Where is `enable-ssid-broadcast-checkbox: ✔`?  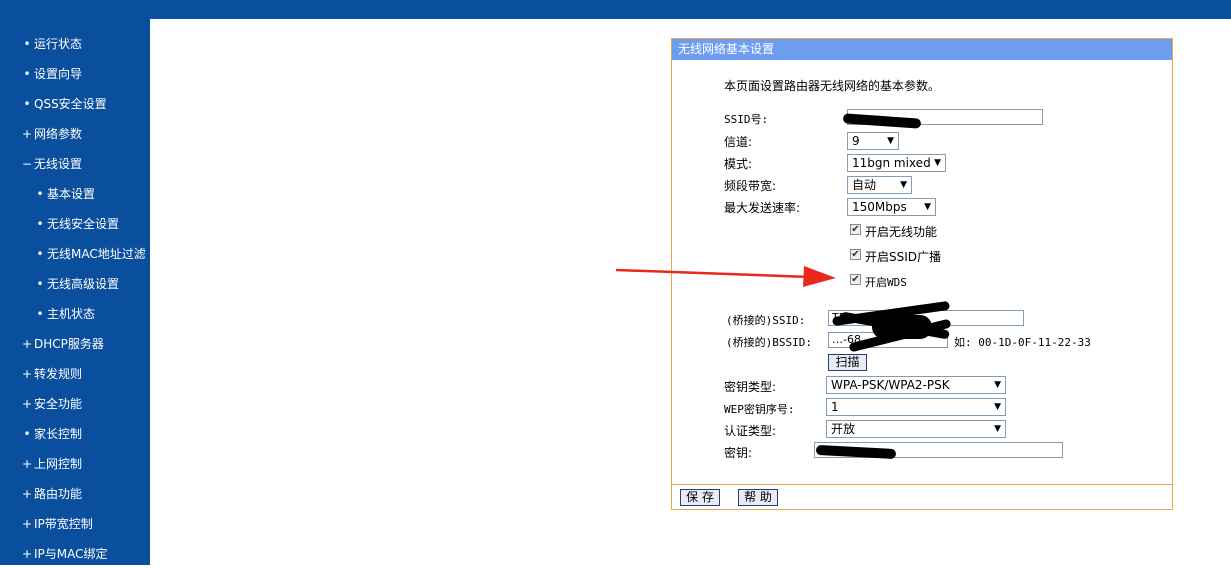
enable-ssid-broadcast-checkbox: ✔ is located at coordinates (855, 254).